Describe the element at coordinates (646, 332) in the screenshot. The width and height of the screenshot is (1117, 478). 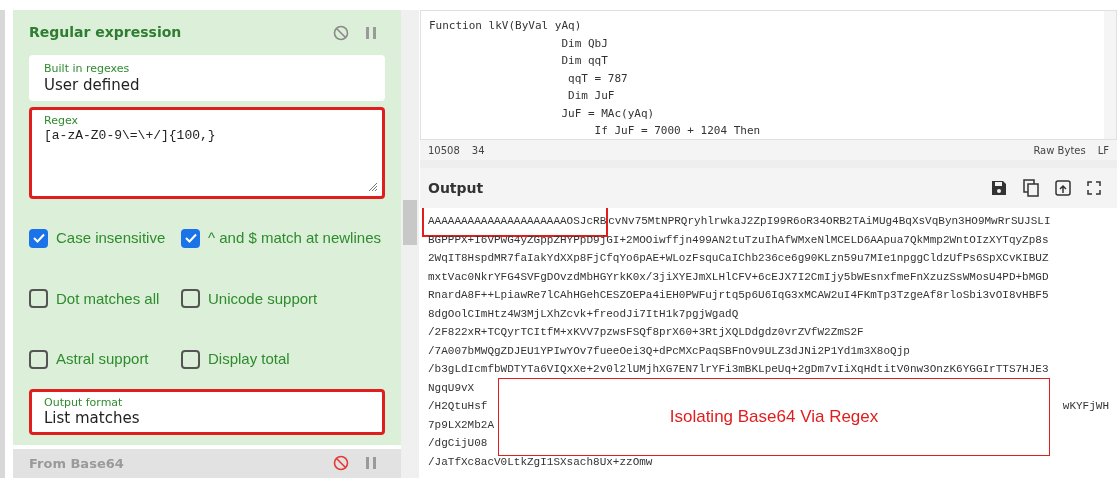
I see `output-line: /2F822xR+TCQyrTCItfM+xKVV7pzwsFSQf8prX60+3RtjXQLDdgdz0vrZVfW2ZmS2F` at that location.